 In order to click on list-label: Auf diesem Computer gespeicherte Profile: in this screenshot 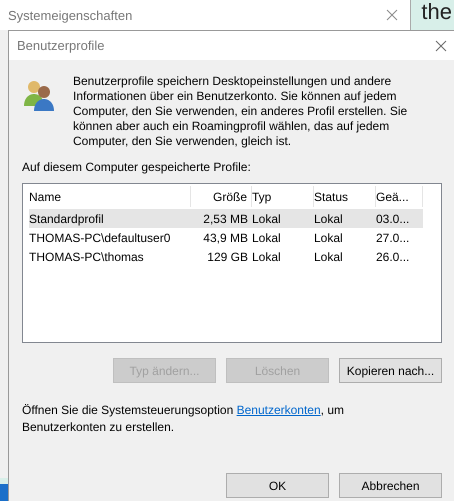, I will do `click(137, 167)`.